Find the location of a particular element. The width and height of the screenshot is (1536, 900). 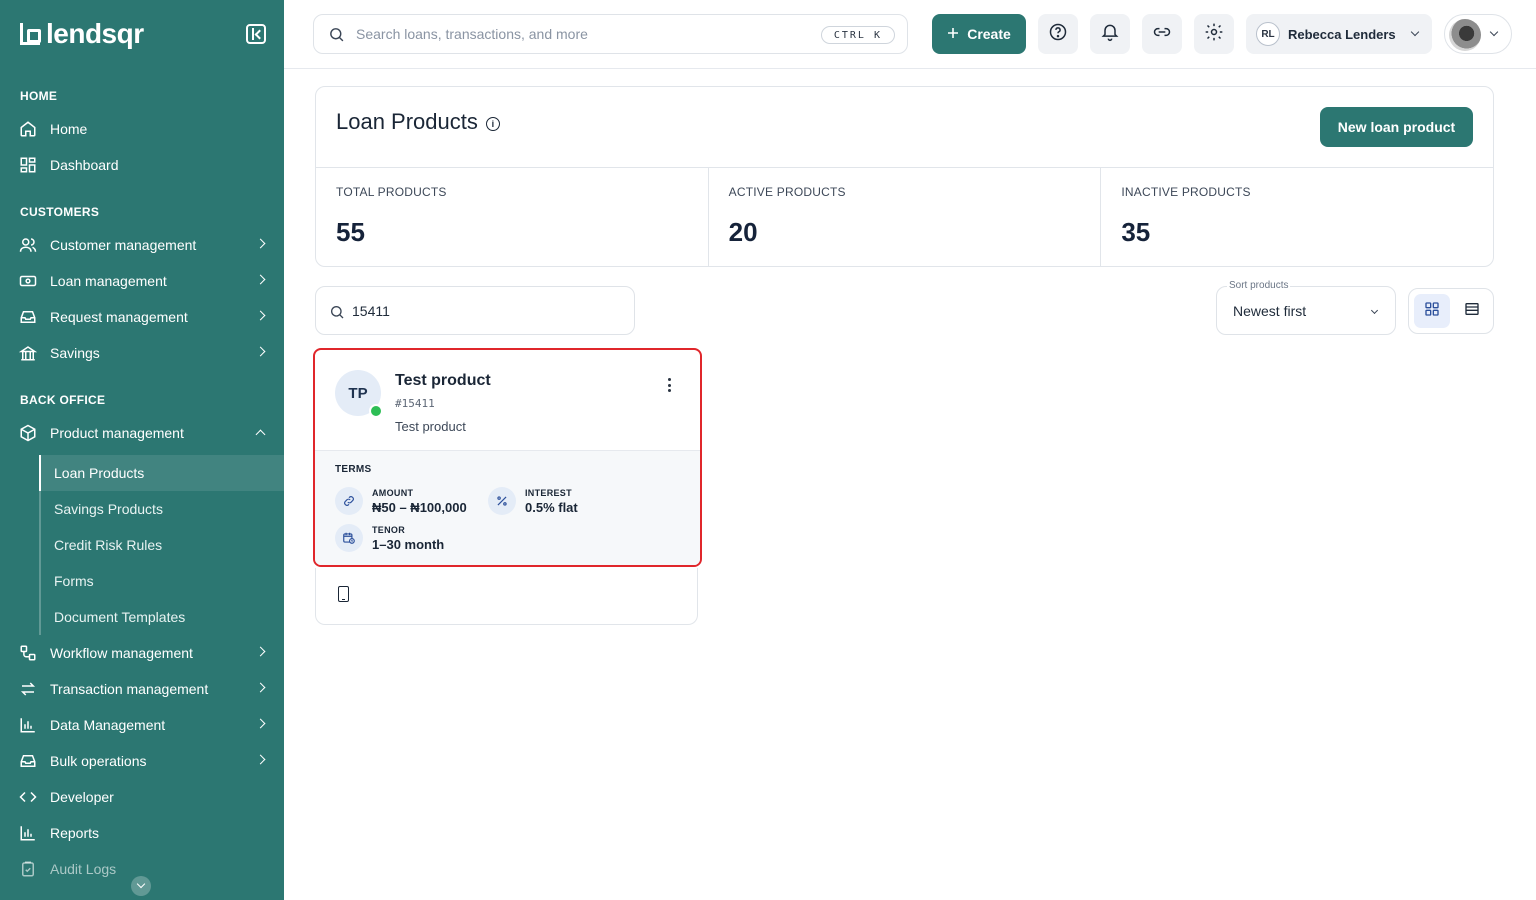

sidebar-item-product-management: Product management is located at coordinates (142, 433).